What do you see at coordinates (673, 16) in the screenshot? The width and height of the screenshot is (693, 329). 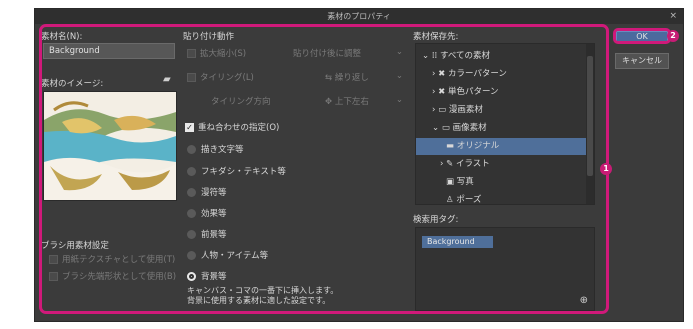 I see `close-icon: ×` at bounding box center [673, 16].